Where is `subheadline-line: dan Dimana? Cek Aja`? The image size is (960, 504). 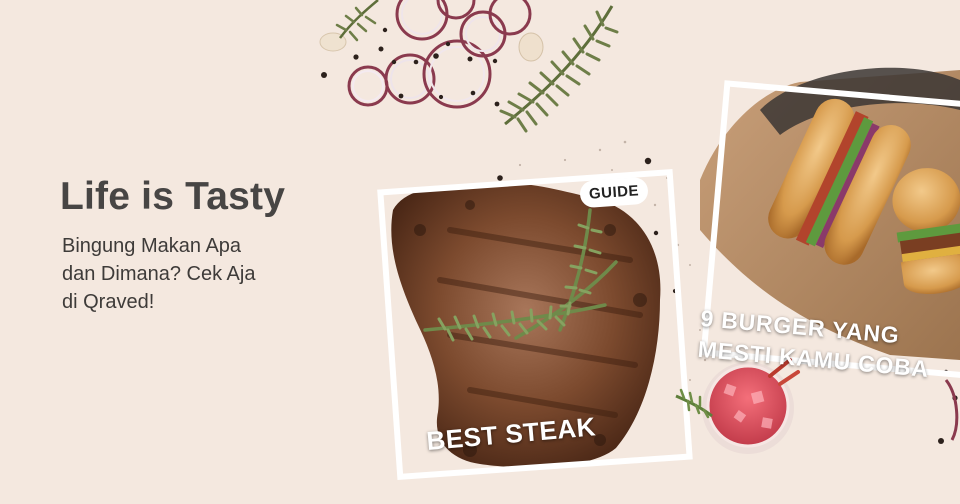 subheadline-line: dan Dimana? Cek Aja is located at coordinates (159, 274).